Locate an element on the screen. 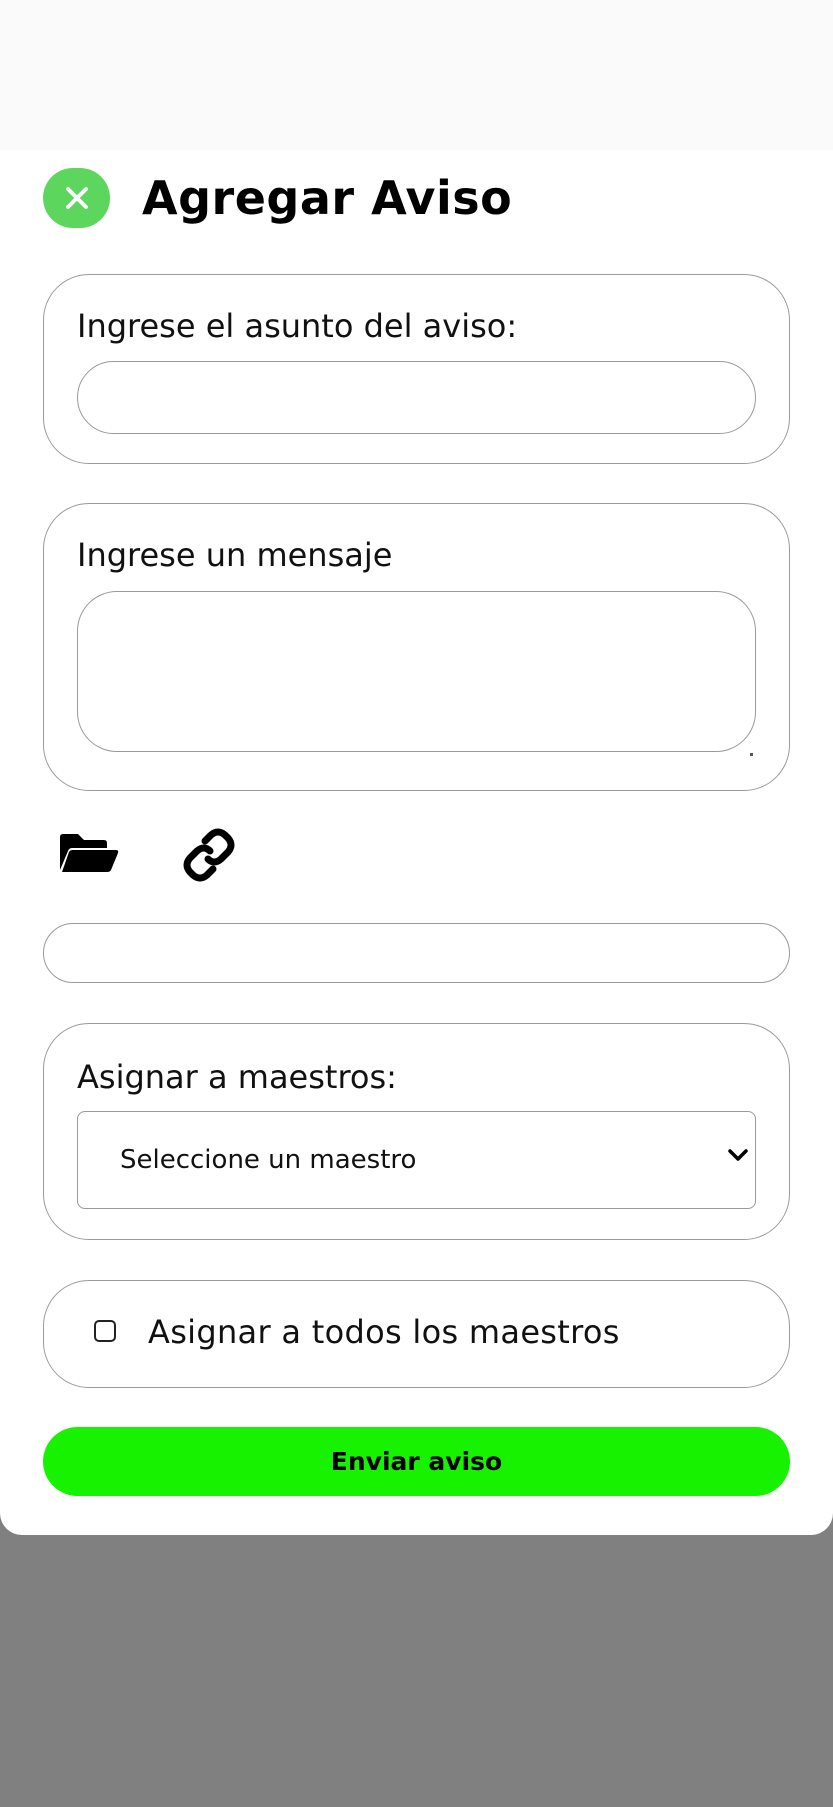  link-icon is located at coordinates (209, 855).